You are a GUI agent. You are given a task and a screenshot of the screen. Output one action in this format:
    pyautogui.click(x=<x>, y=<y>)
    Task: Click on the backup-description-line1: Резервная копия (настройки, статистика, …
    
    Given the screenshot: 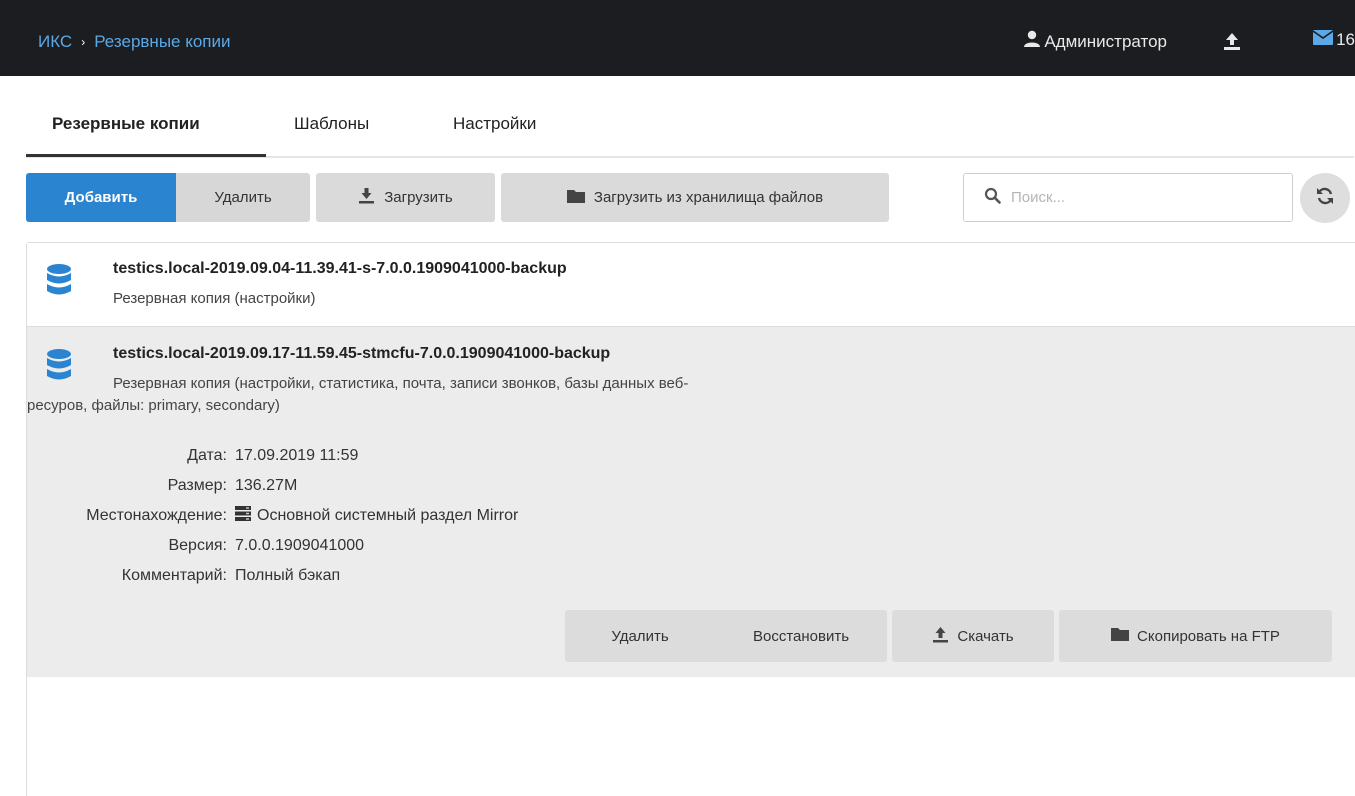 What is the action you would take?
    pyautogui.click(x=401, y=383)
    